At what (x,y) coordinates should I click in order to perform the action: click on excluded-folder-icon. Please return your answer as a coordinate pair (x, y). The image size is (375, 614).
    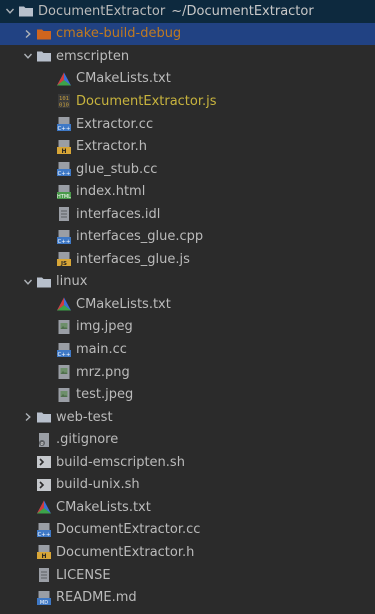
    Looking at the image, I should click on (44, 34).